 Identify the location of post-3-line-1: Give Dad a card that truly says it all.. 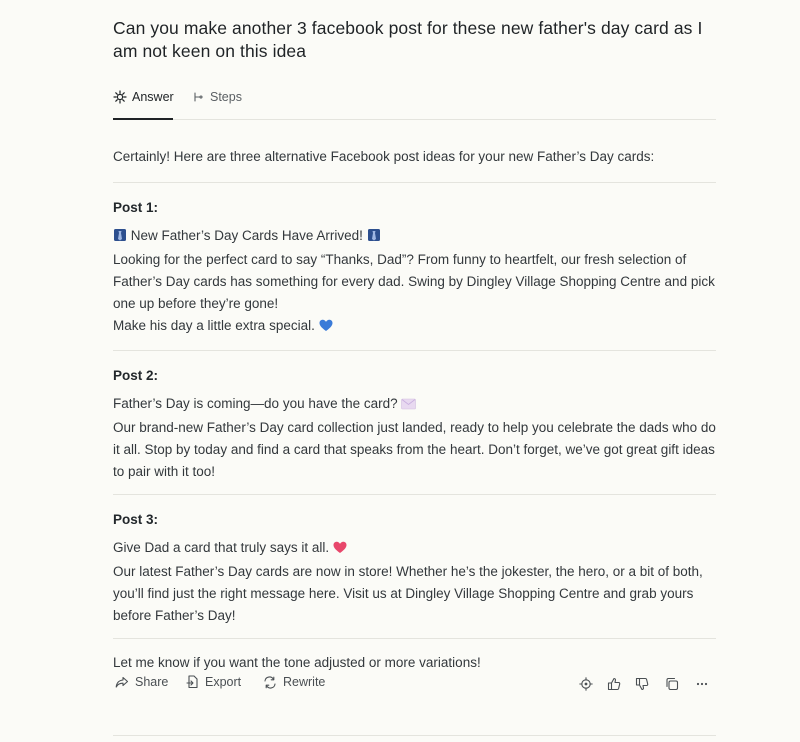
(221, 547).